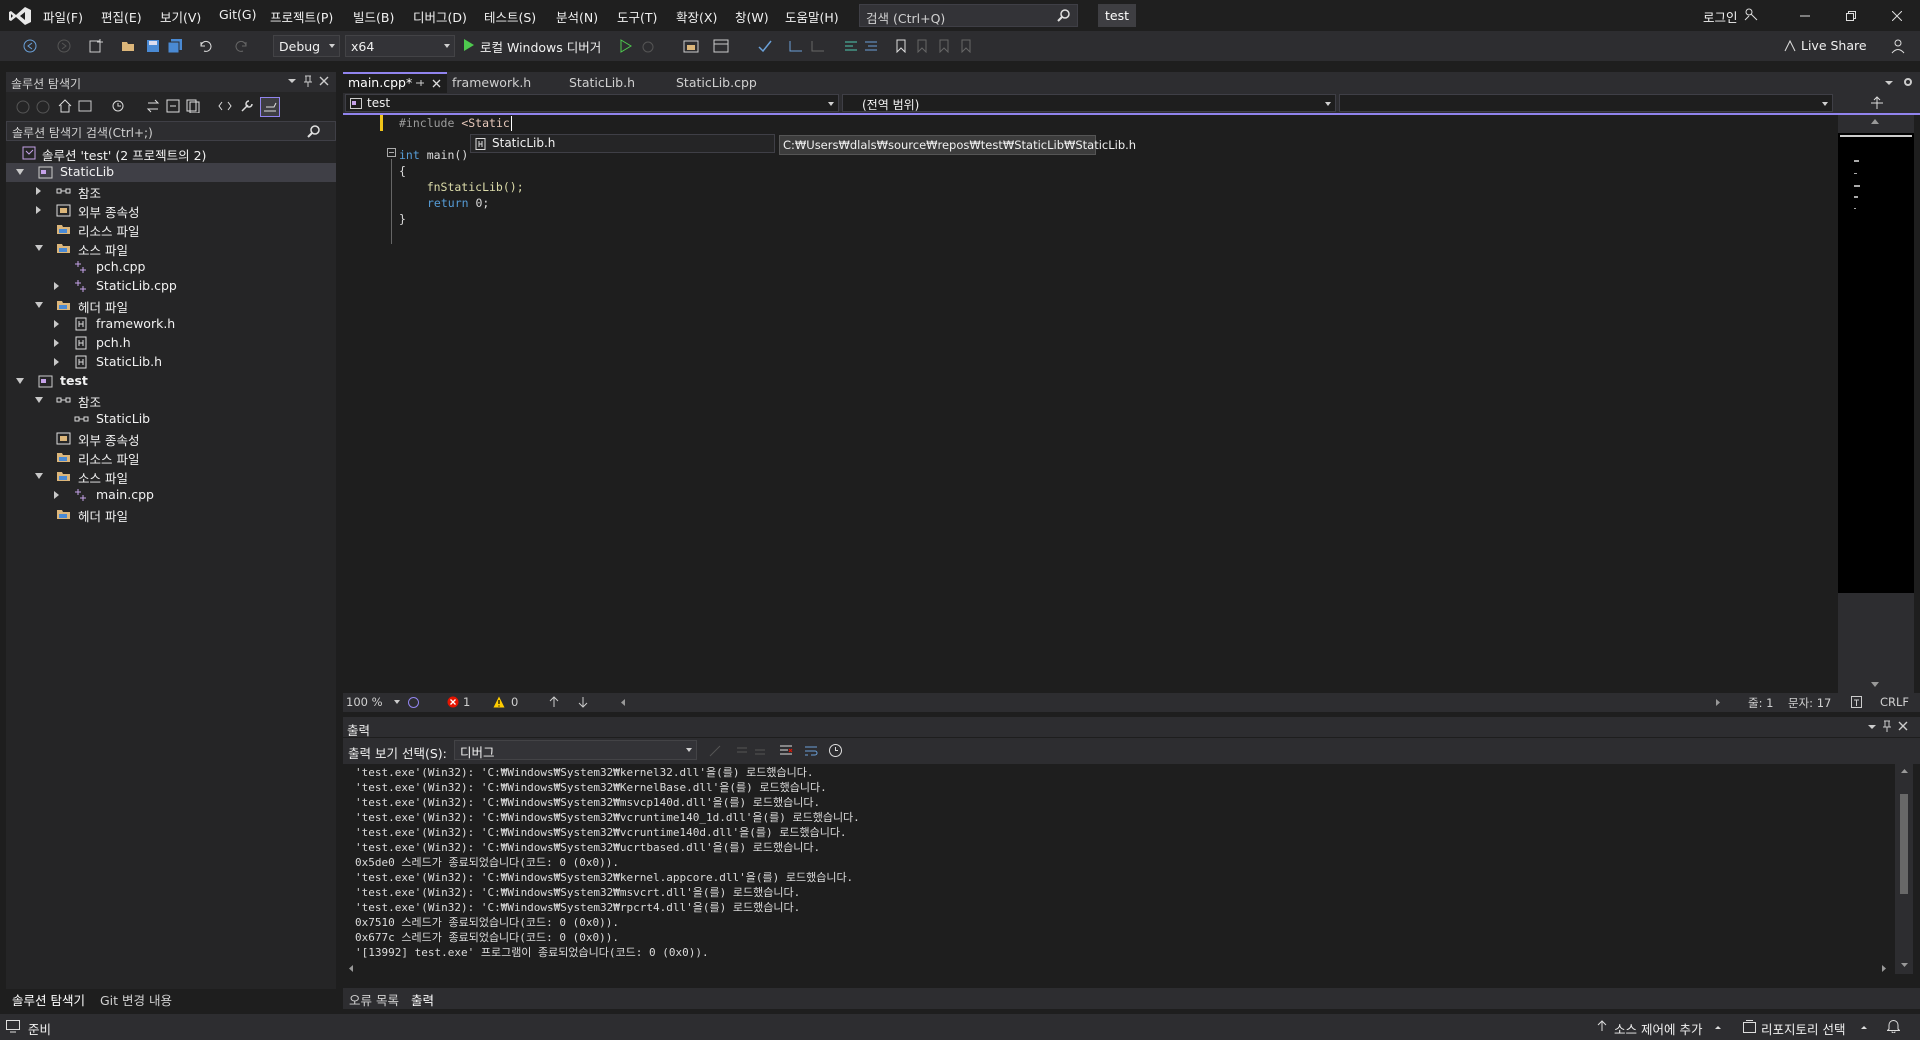 This screenshot has height=1040, width=1920. Describe the element at coordinates (1803, 1028) in the screenshot. I see `select-repository-button: 리포지토리 선택` at that location.